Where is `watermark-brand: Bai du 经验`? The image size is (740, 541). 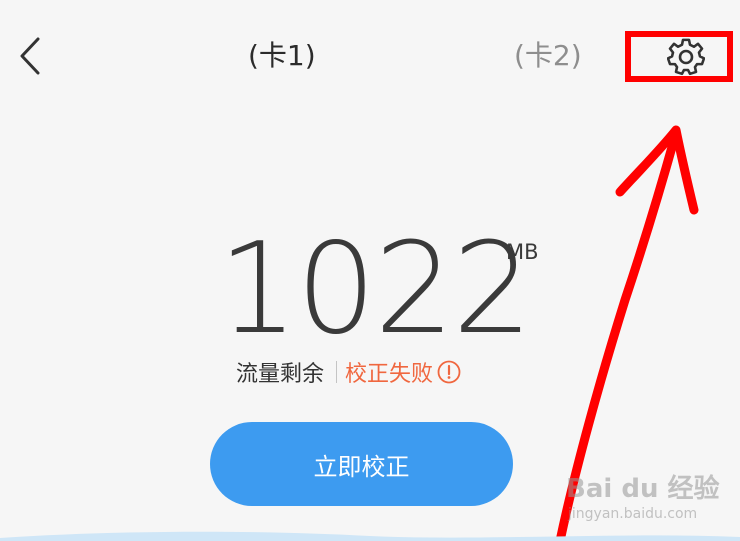 watermark-brand: Bai du 经验 is located at coordinates (643, 489).